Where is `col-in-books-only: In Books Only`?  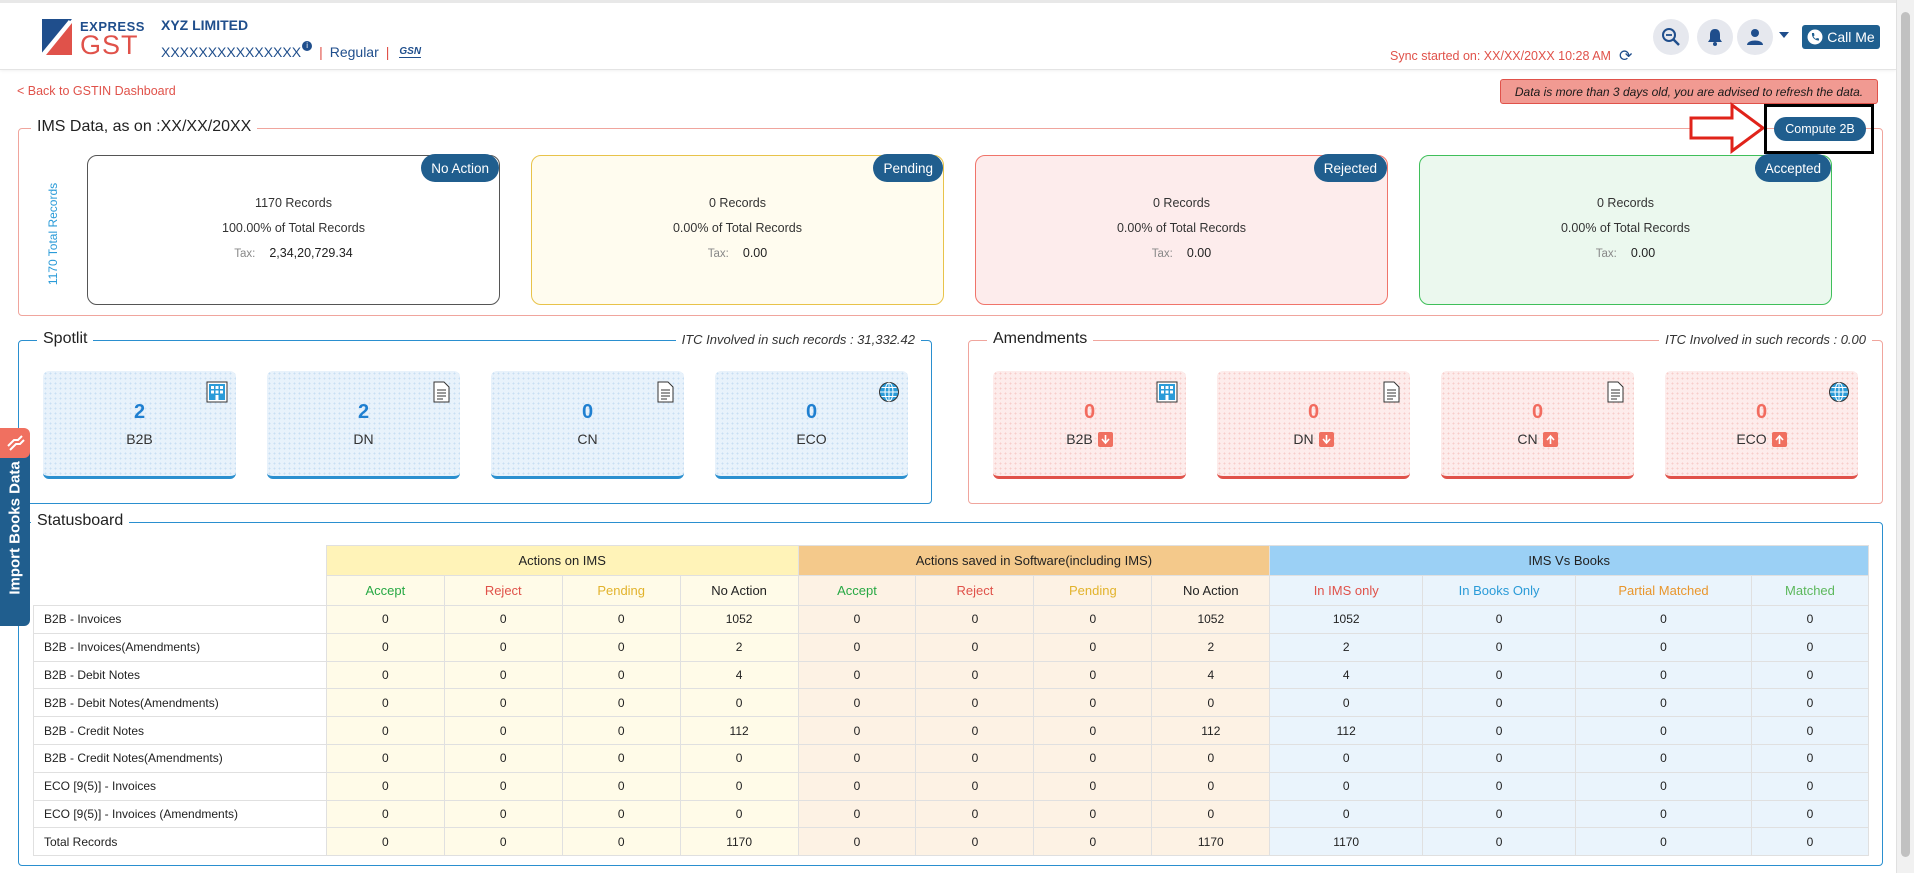
col-in-books-only: In Books Only is located at coordinates (1499, 590).